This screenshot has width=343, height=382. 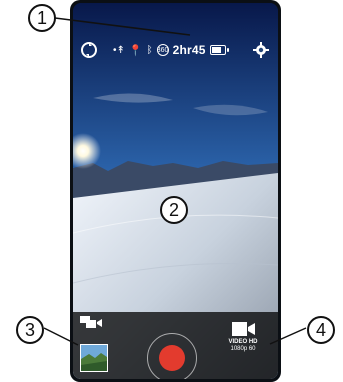 What do you see at coordinates (219, 50) in the screenshot?
I see `battery-icon` at bounding box center [219, 50].